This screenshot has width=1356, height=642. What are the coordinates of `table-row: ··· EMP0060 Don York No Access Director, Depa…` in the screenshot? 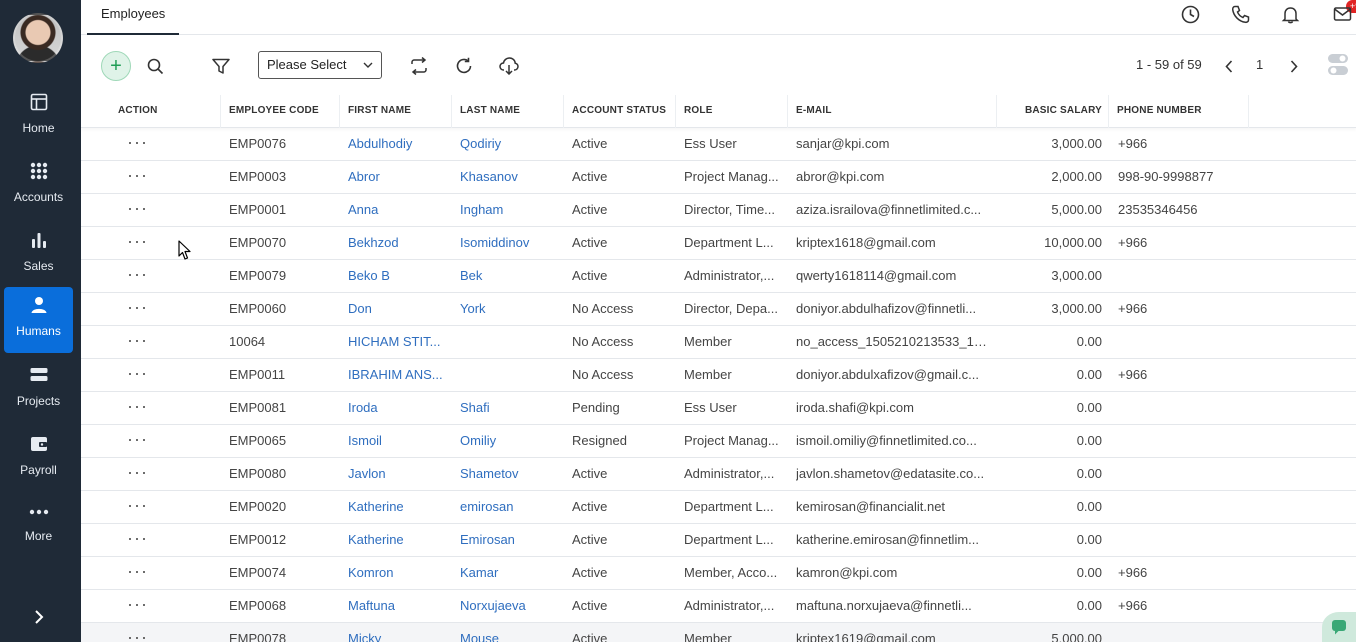 It's located at (718, 309).